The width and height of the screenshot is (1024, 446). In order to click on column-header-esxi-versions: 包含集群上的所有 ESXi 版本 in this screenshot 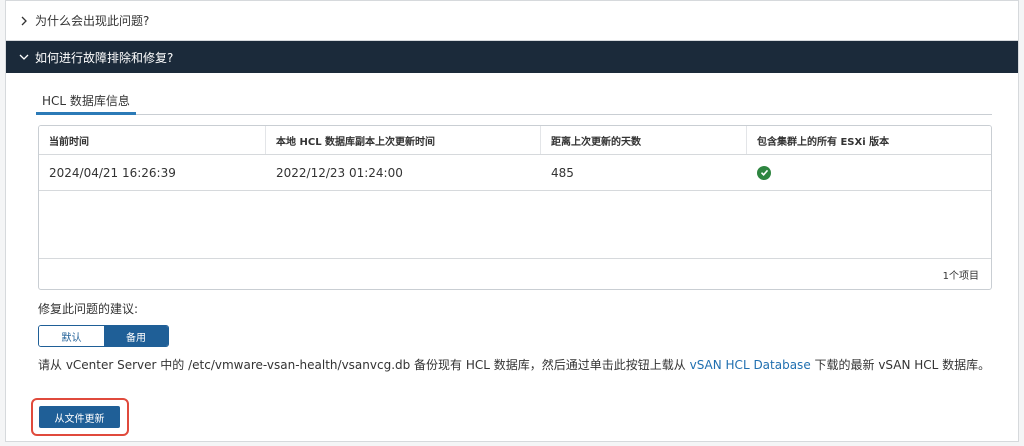, I will do `click(869, 140)`.